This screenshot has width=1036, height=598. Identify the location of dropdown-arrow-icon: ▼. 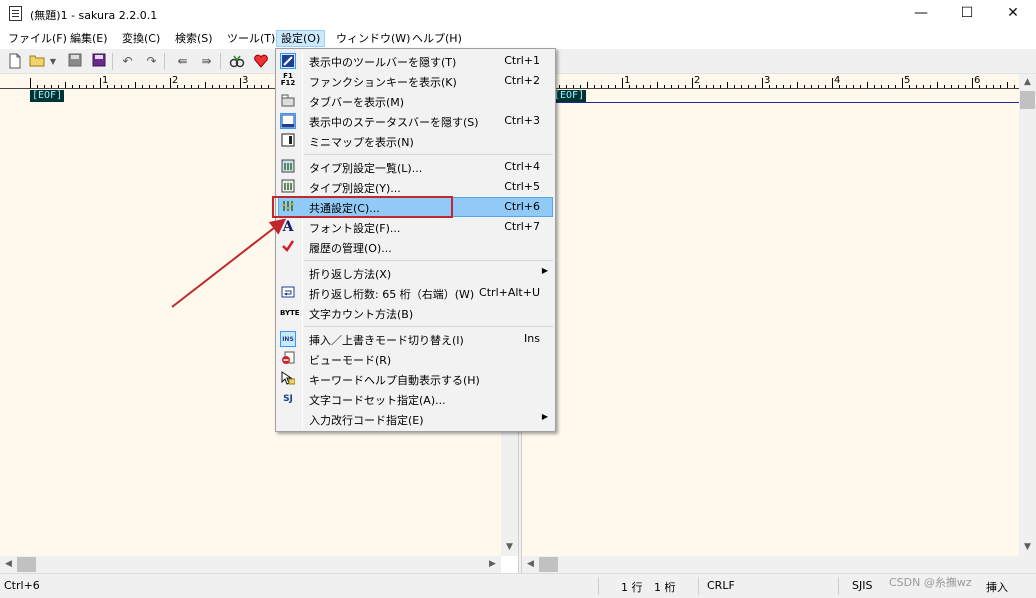
(53, 61).